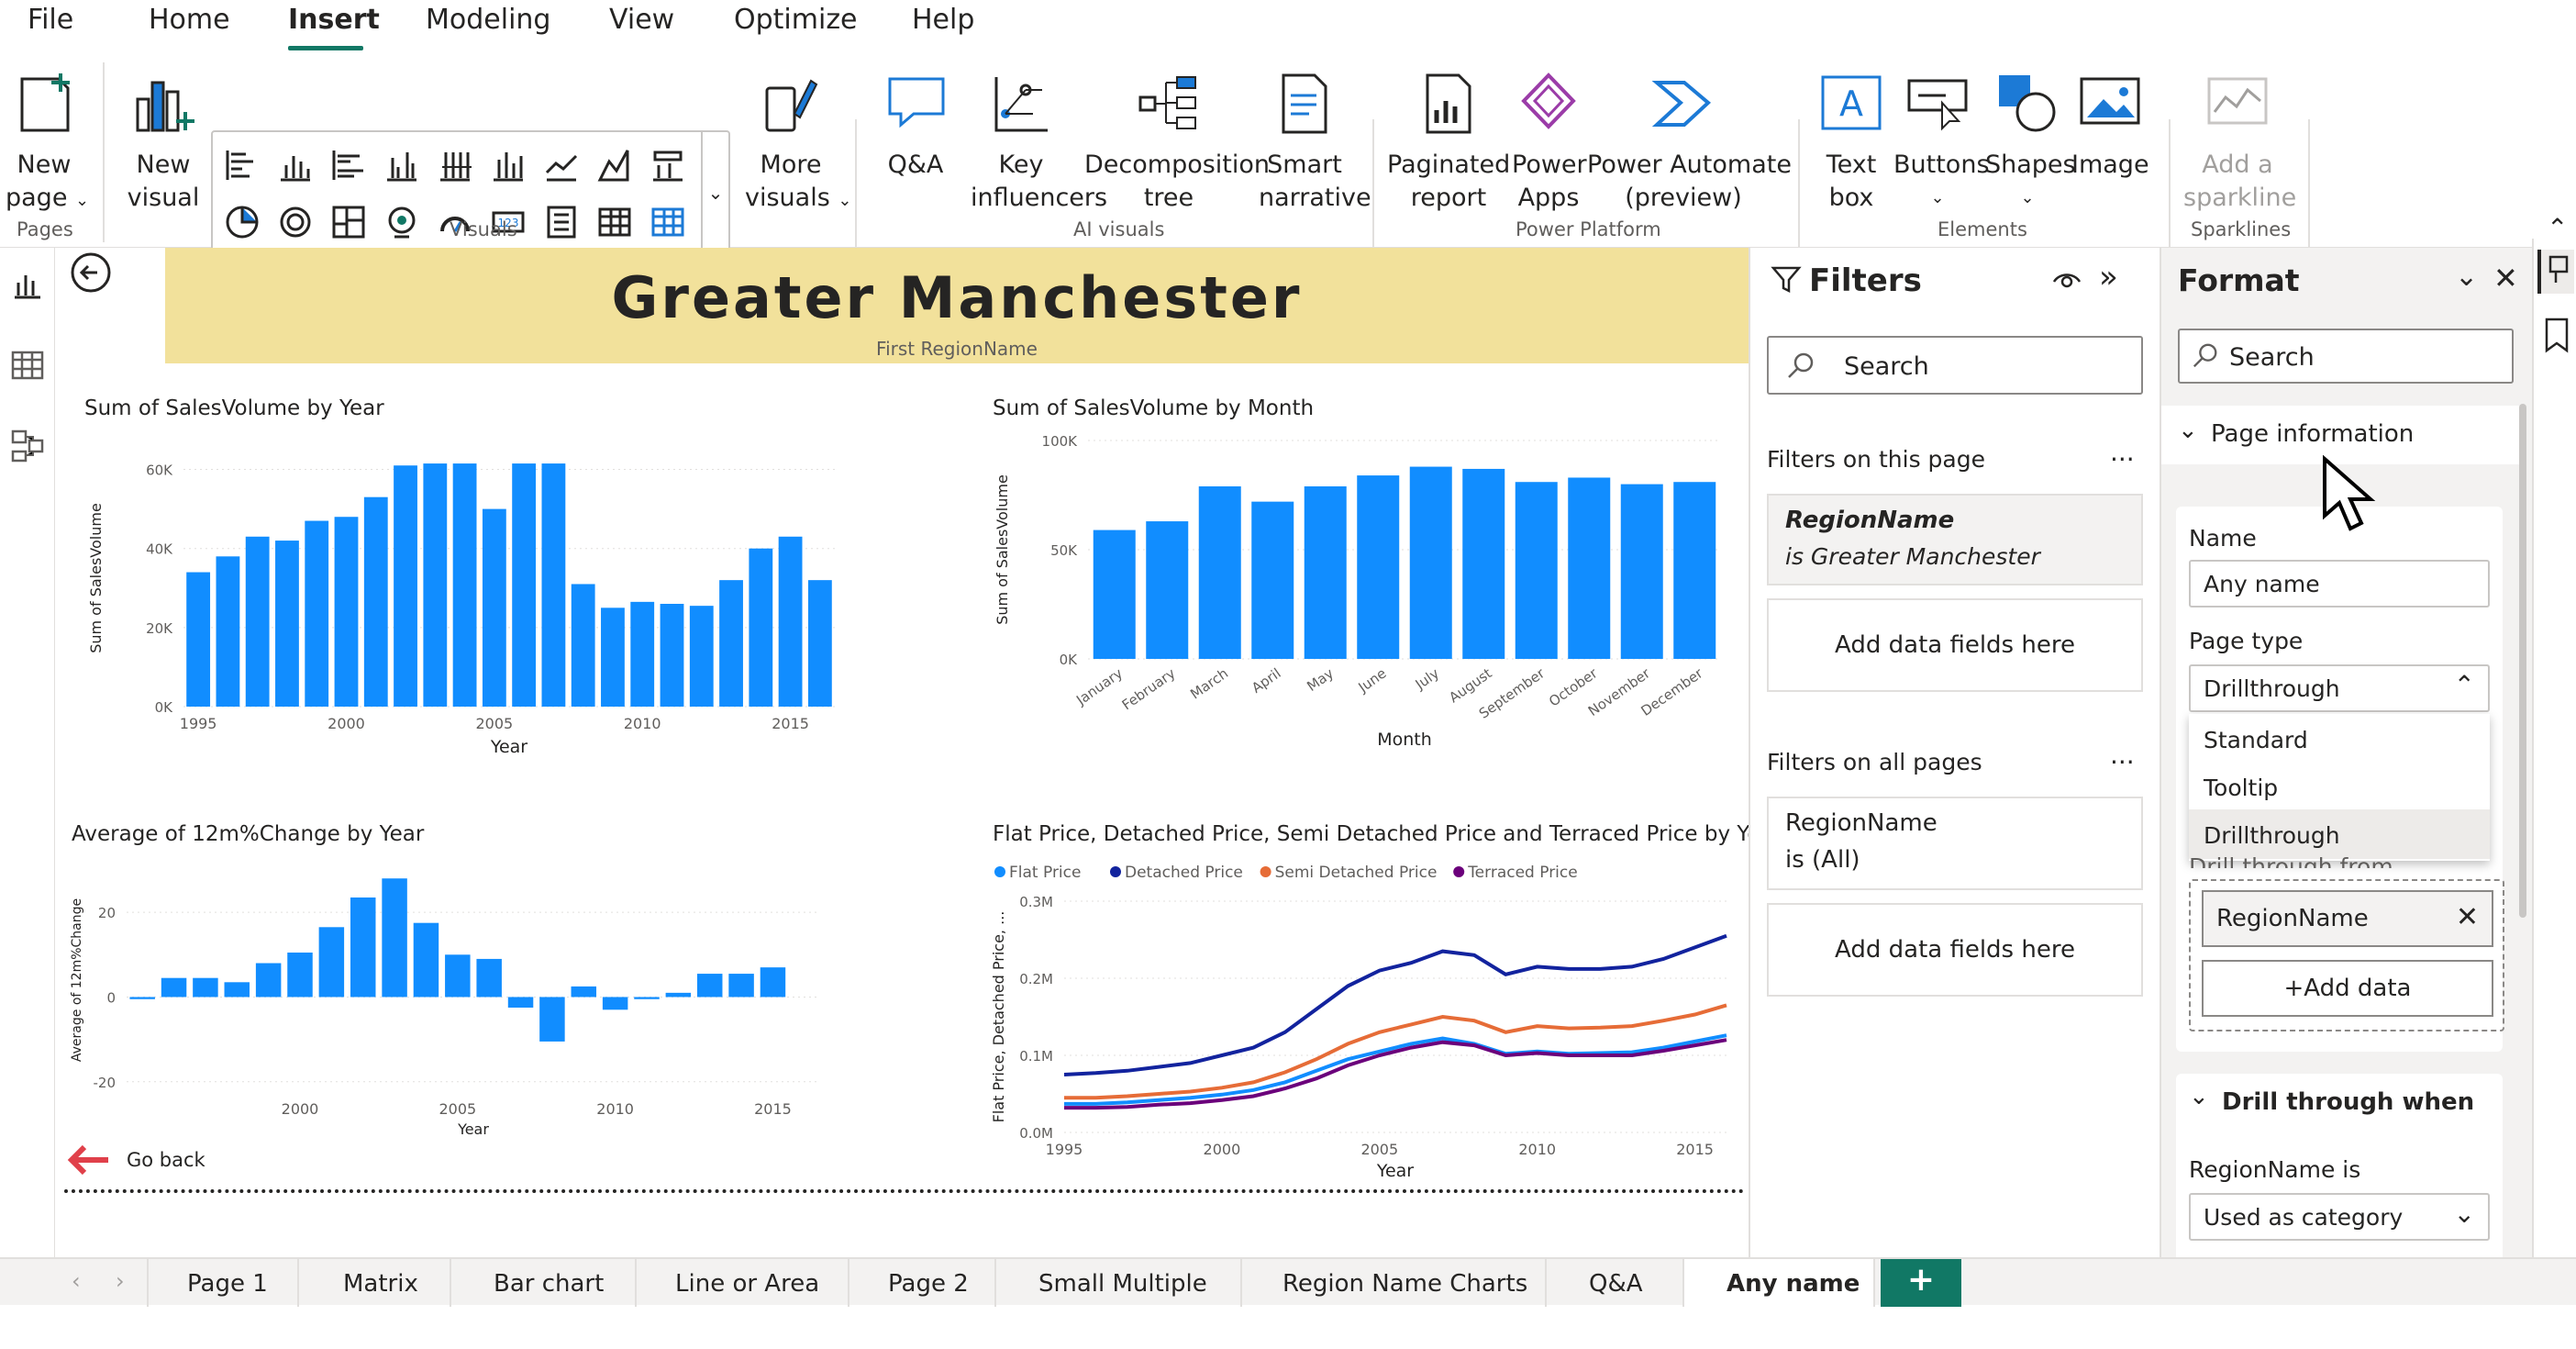  I want to click on stacked-column-chart-icon, so click(295, 165).